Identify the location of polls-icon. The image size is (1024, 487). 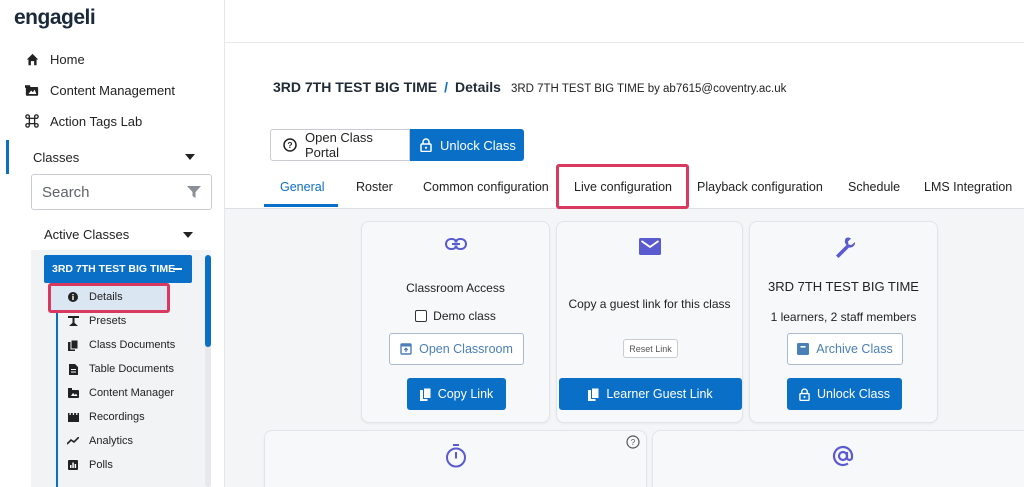
(73, 465).